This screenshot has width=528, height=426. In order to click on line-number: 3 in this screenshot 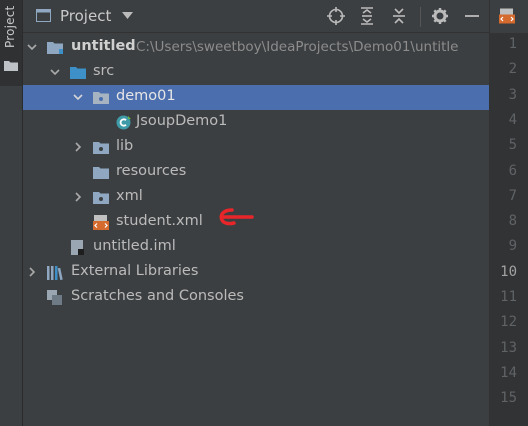, I will do `click(512, 94)`.